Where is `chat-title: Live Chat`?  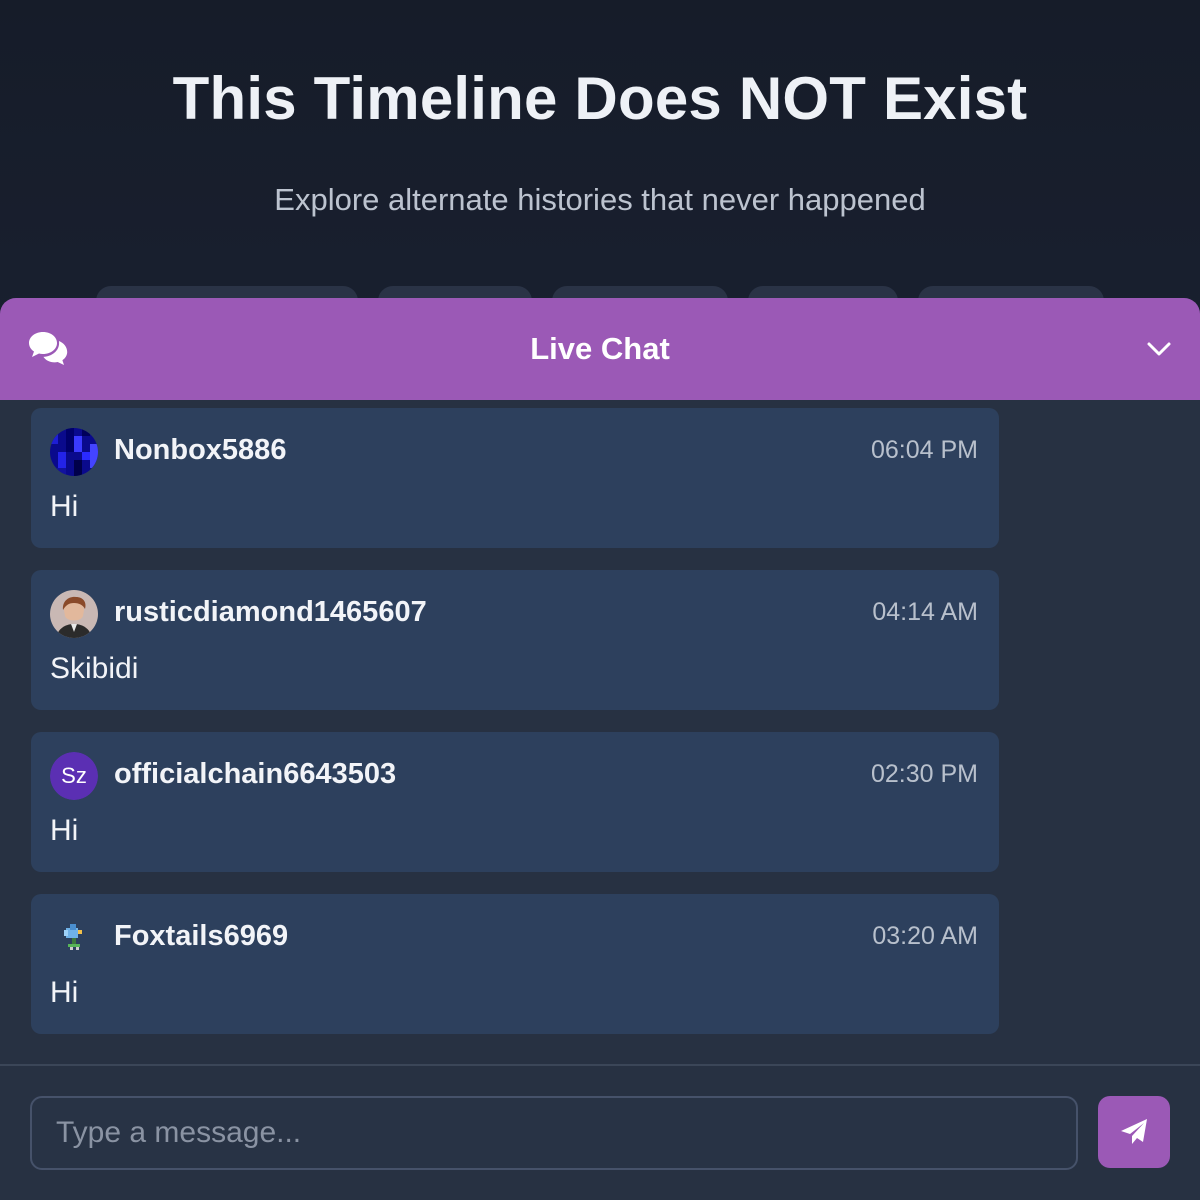 chat-title: Live Chat is located at coordinates (600, 348).